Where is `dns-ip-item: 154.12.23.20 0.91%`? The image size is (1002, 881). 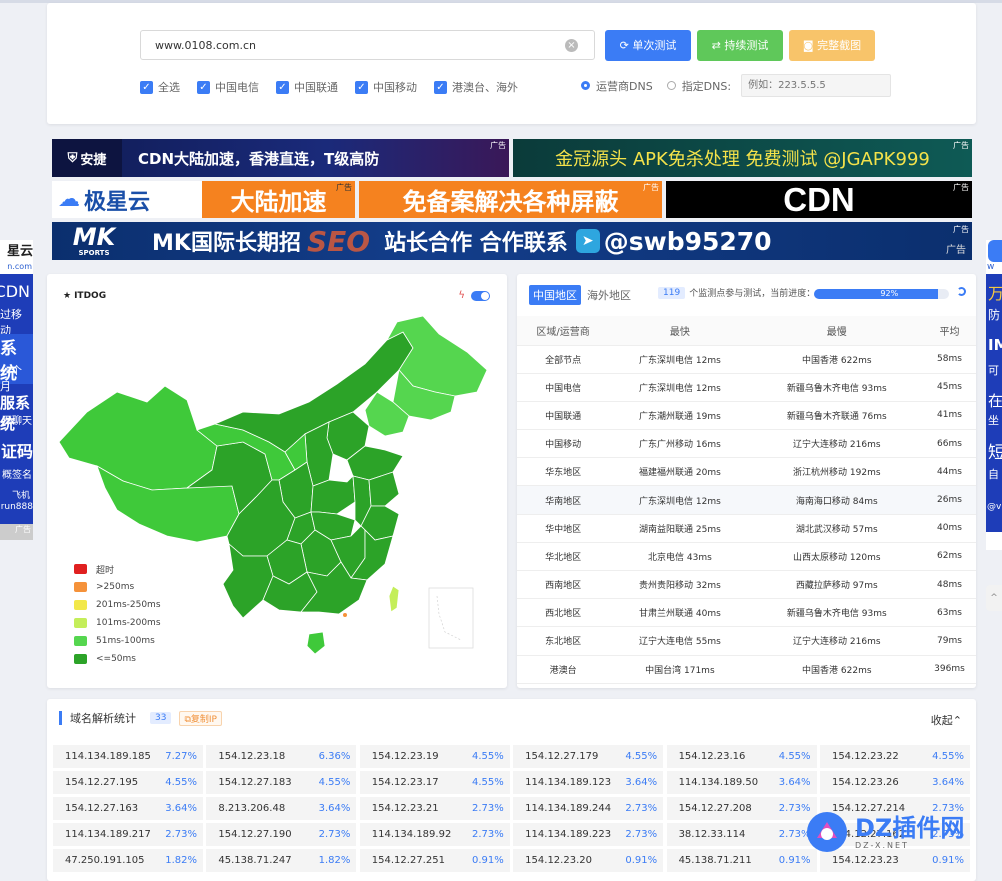
dns-ip-item: 154.12.23.20 0.91% is located at coordinates (588, 860).